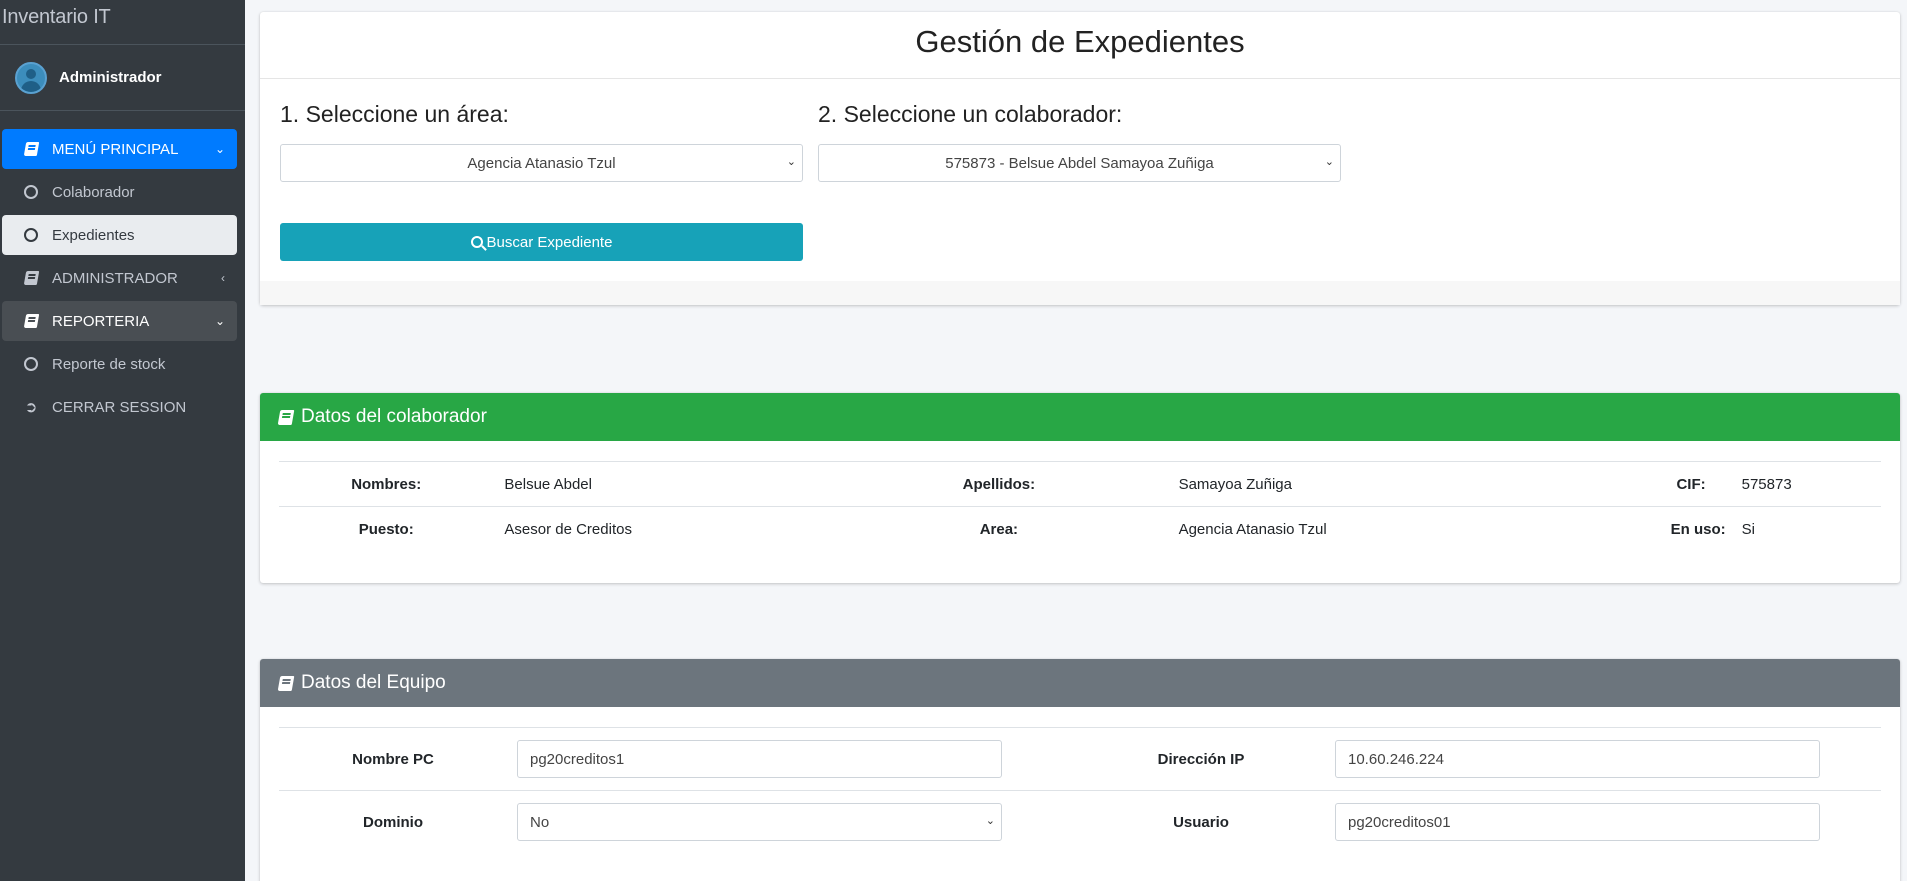  I want to click on nombres-value: Belsue Abdel, so click(662, 484).